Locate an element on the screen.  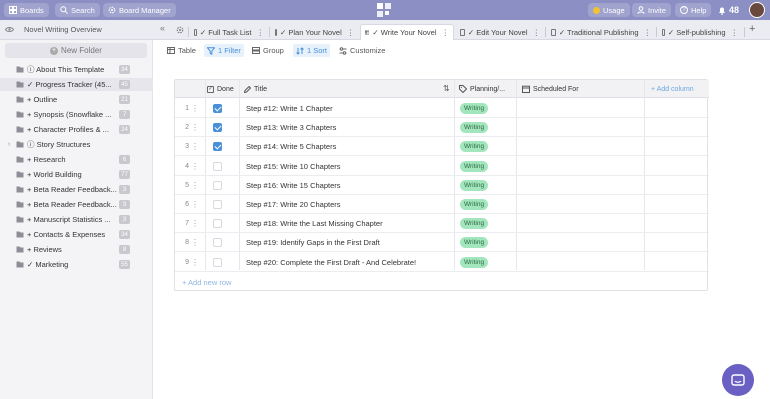
tab-edit-your-novel: ✓ Edit Your Novel ⋮ is located at coordinates (500, 32).